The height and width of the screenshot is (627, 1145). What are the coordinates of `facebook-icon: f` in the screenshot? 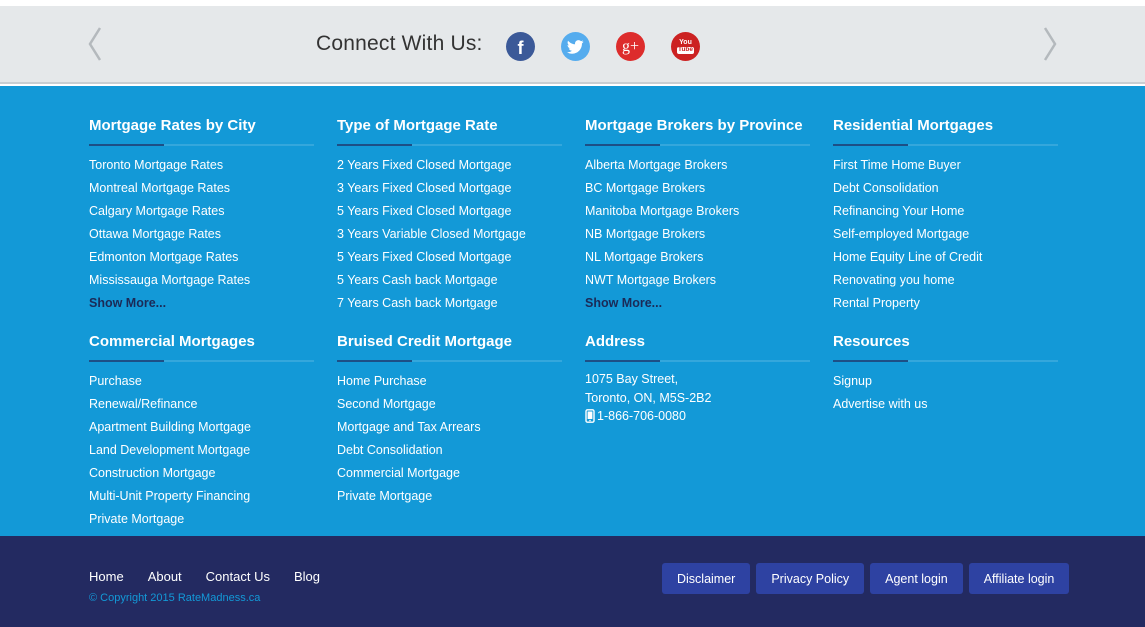 It's located at (520, 46).